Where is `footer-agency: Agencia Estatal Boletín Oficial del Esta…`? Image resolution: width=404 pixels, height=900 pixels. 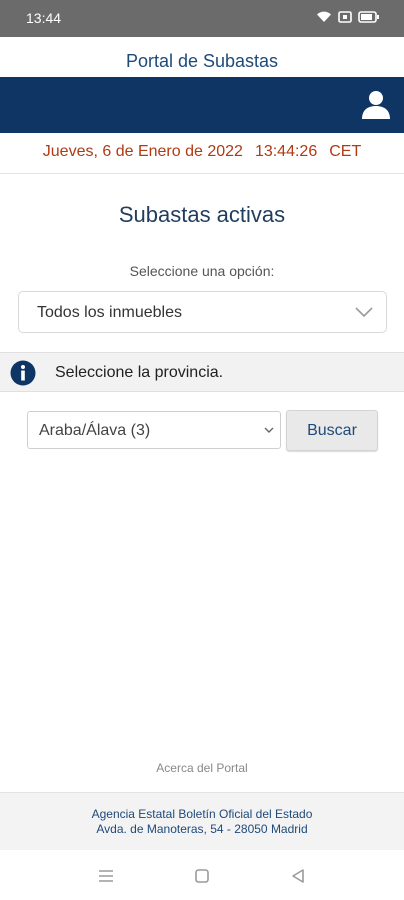 footer-agency: Agencia Estatal Boletín Oficial del Esta… is located at coordinates (202, 814).